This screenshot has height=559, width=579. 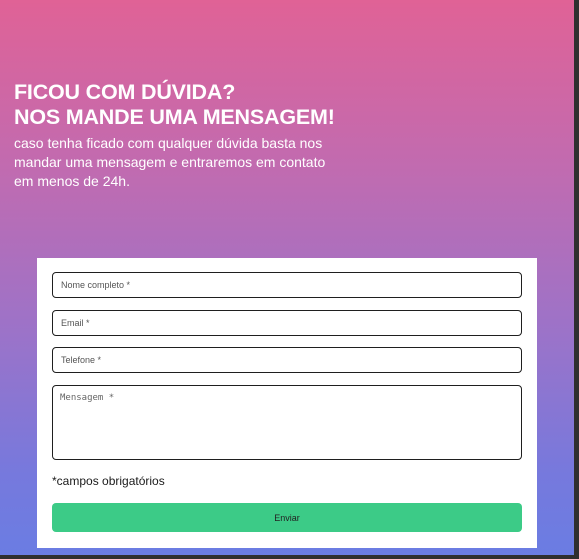 I want to click on required-fields-note: *campos obrigatórios, so click(x=108, y=481).